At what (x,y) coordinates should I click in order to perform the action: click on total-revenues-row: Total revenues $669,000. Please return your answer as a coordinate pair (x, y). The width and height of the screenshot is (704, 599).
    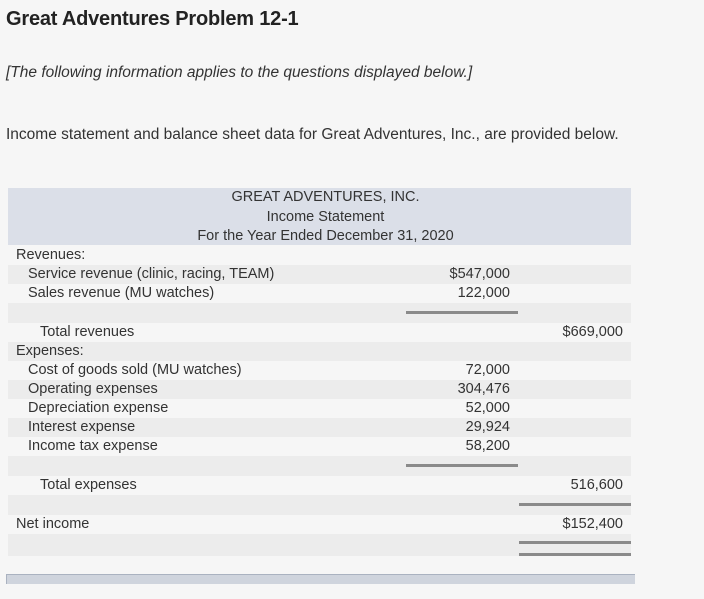
    Looking at the image, I should click on (319, 332).